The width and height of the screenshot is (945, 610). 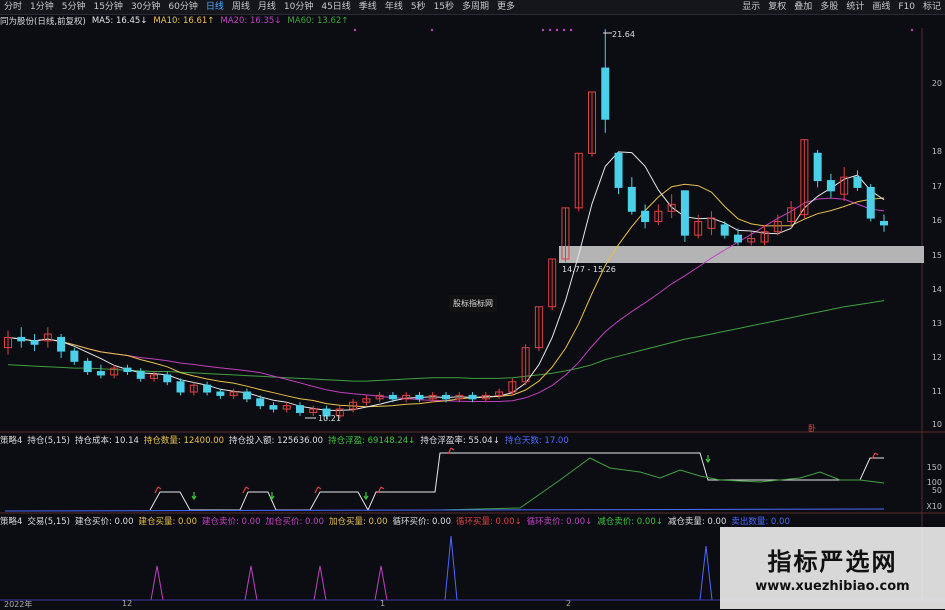 I want to click on ma60-line, so click(x=446, y=341).